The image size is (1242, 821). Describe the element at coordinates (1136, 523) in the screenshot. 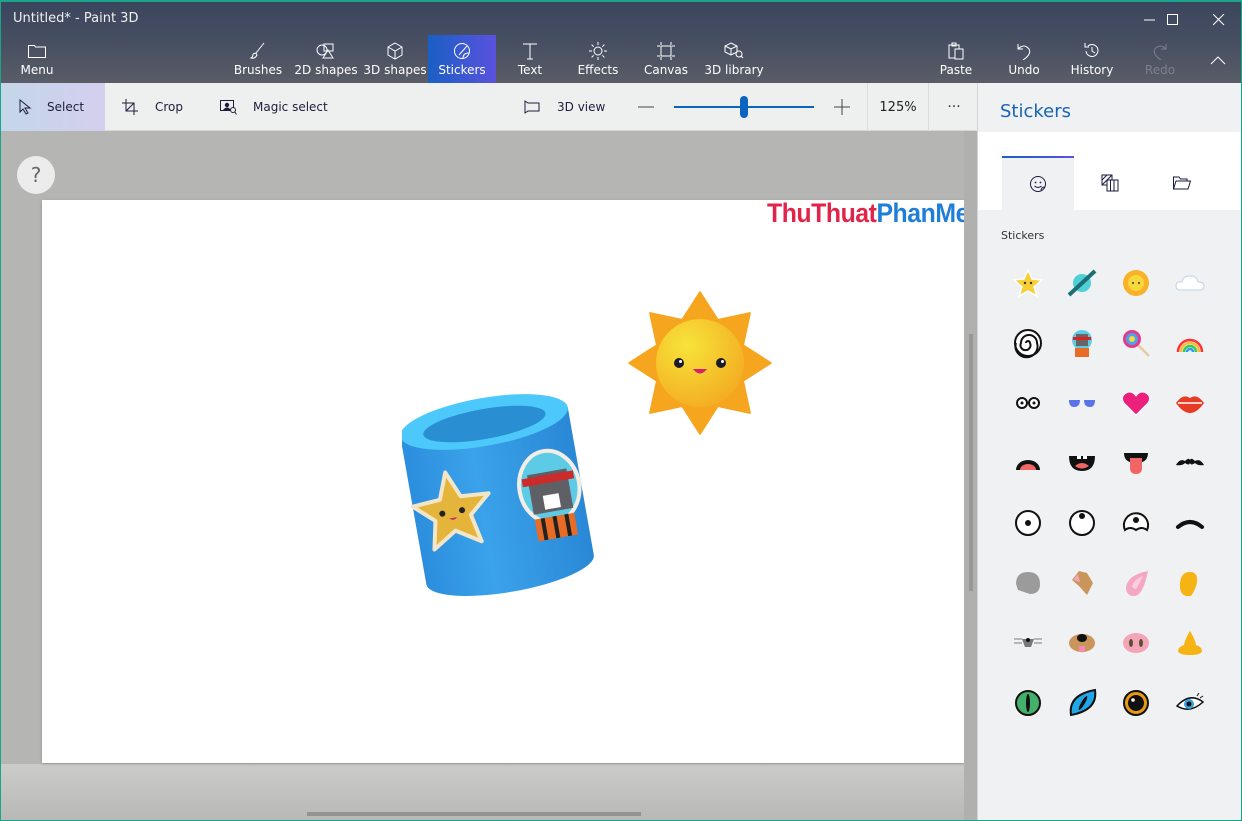

I see `sticker-eye-worried` at that location.